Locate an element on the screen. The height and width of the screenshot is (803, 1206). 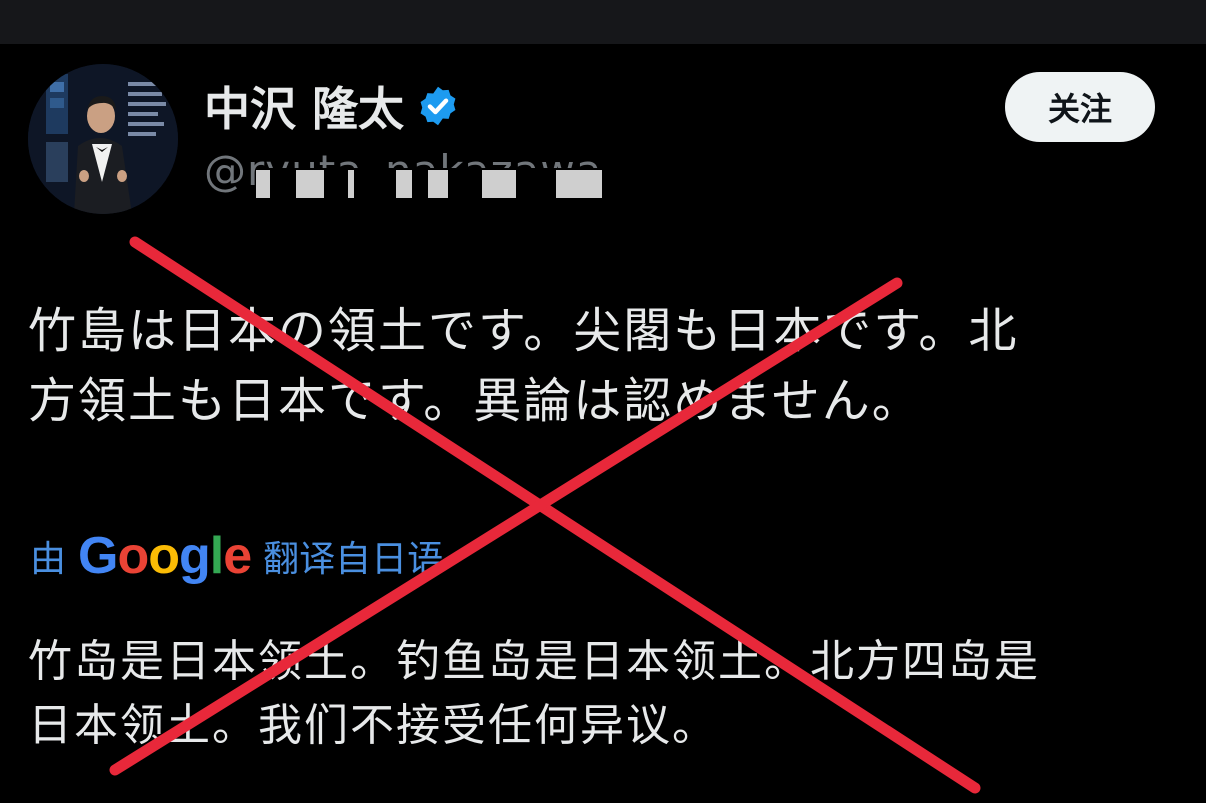
translate-attribution: 由 Google 翻译自日语 is located at coordinates (236, 556).